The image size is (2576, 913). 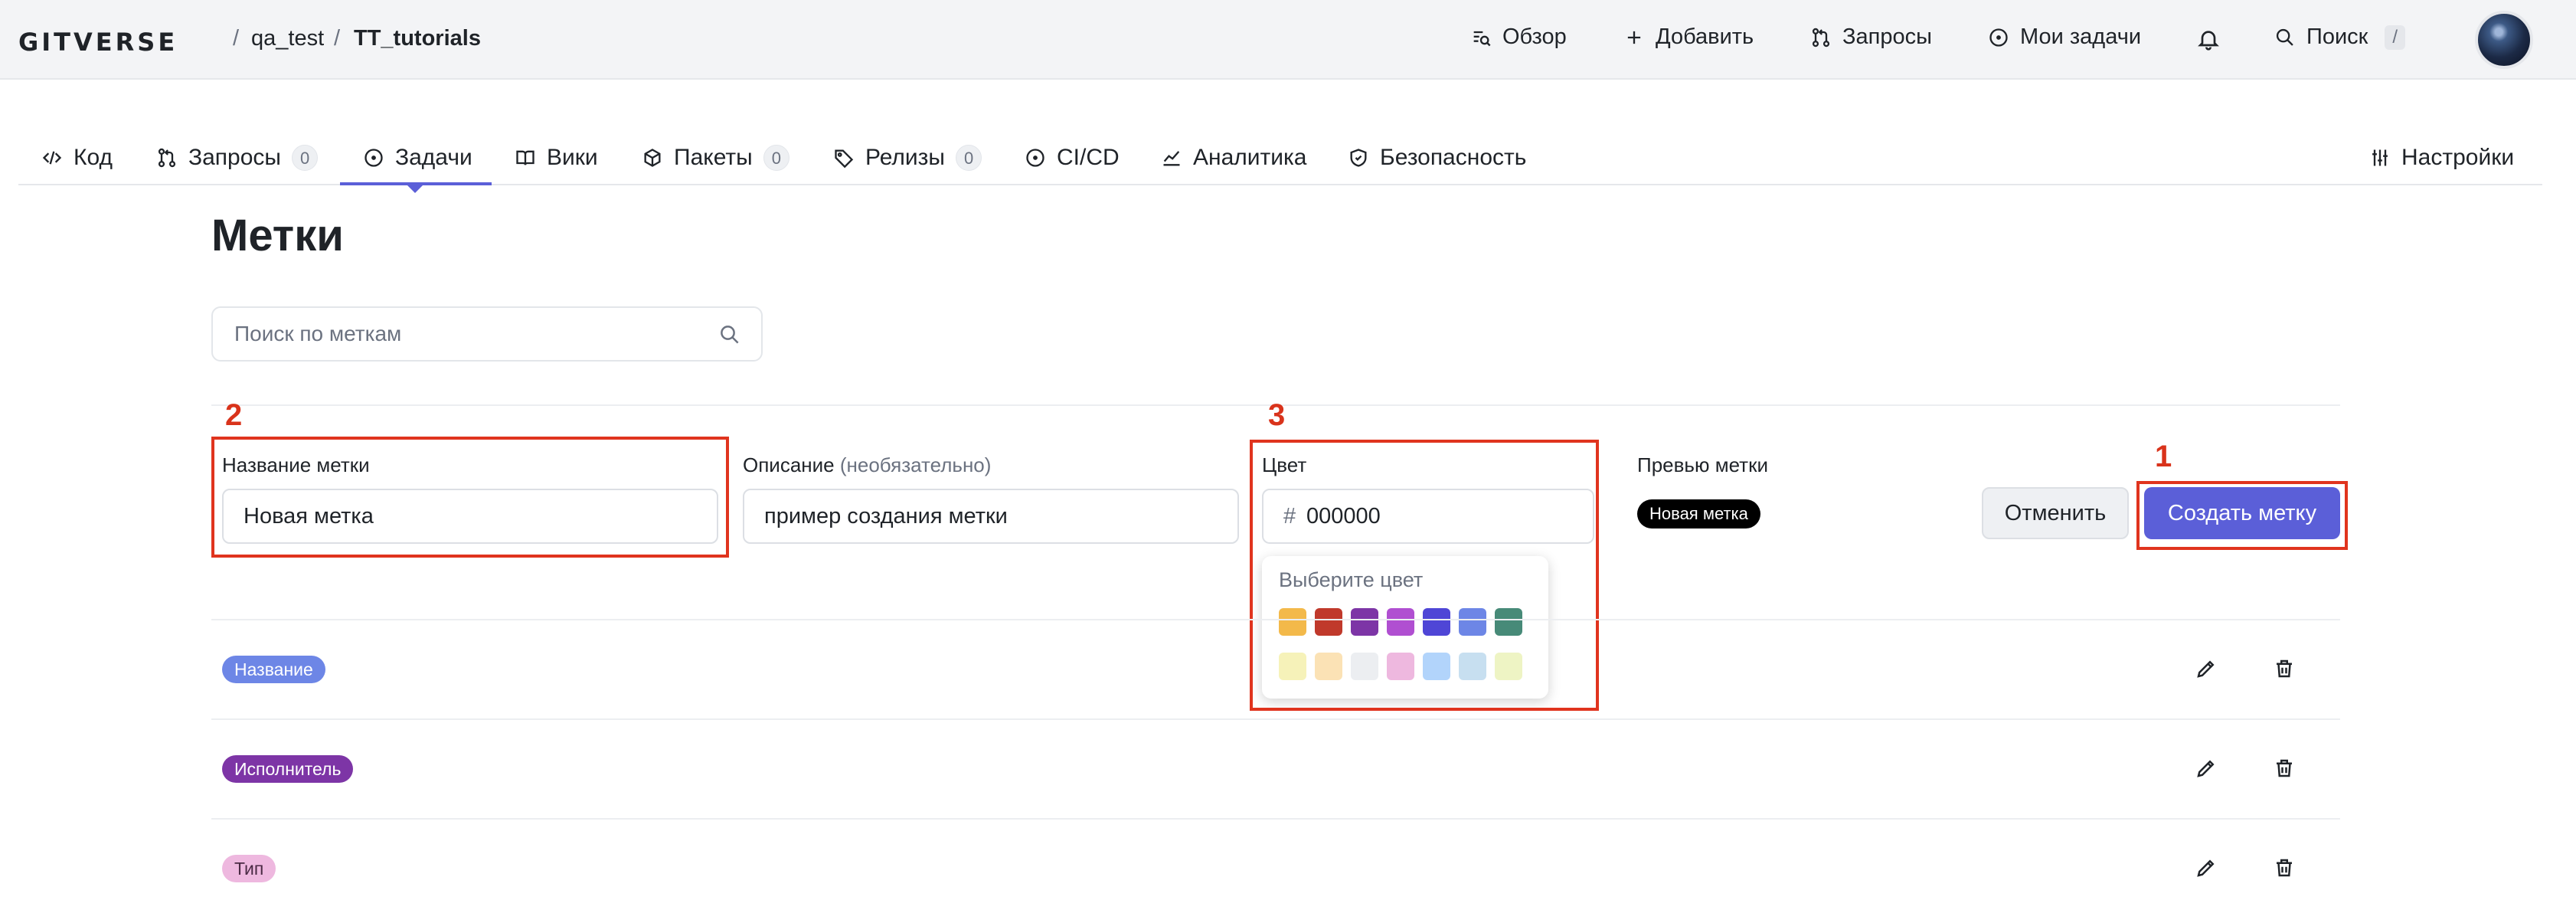 I want to click on preview-label: Превью метки, so click(x=1702, y=464).